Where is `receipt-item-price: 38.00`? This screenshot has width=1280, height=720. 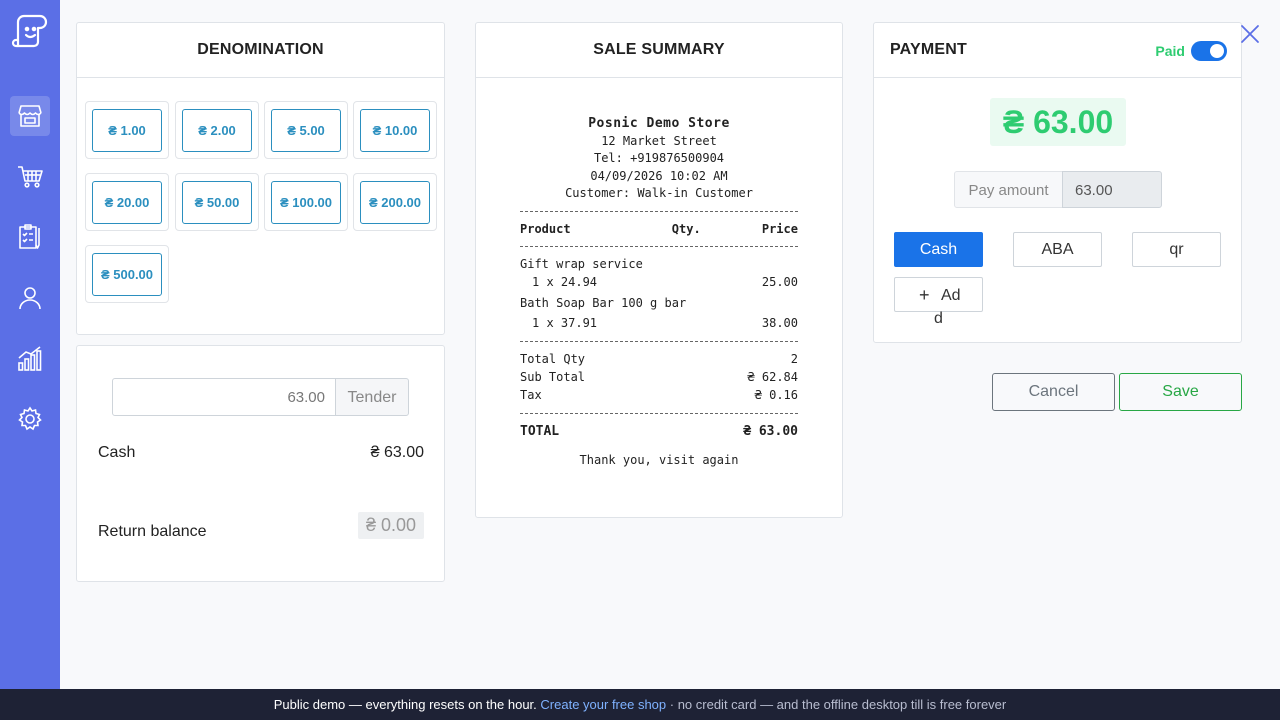 receipt-item-price: 38.00 is located at coordinates (779, 322).